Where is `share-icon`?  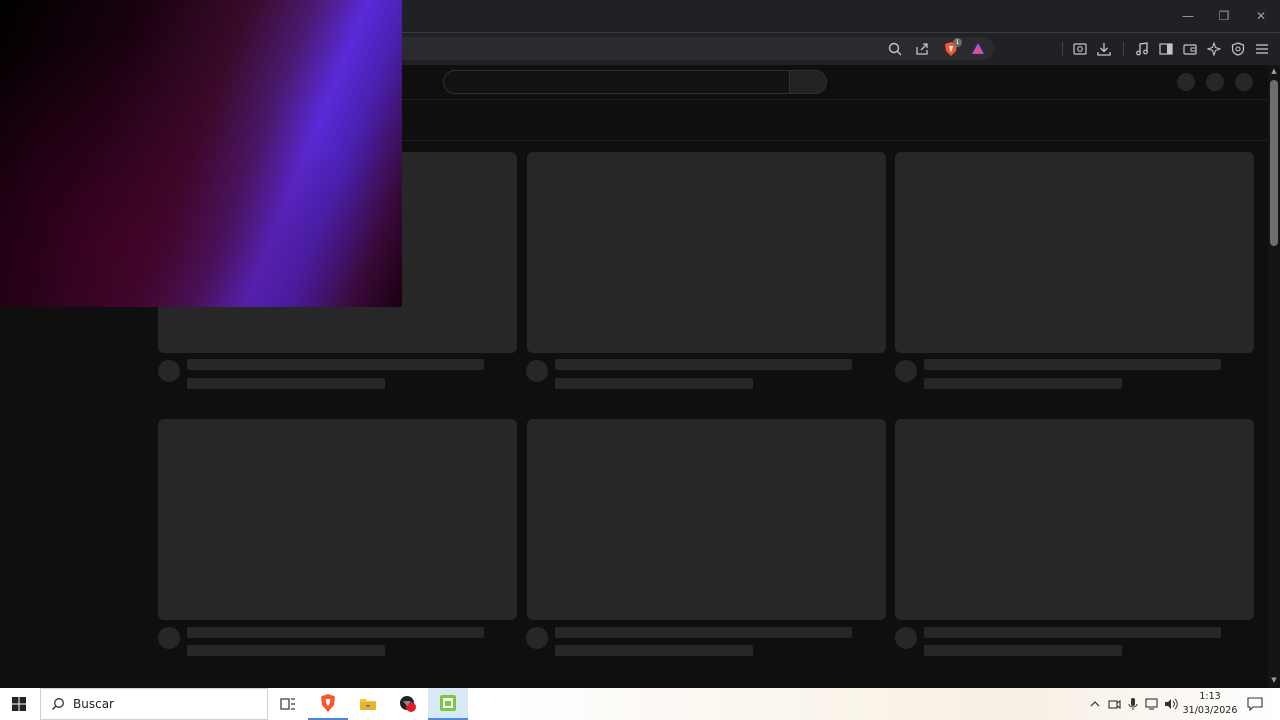 share-icon is located at coordinates (922, 49).